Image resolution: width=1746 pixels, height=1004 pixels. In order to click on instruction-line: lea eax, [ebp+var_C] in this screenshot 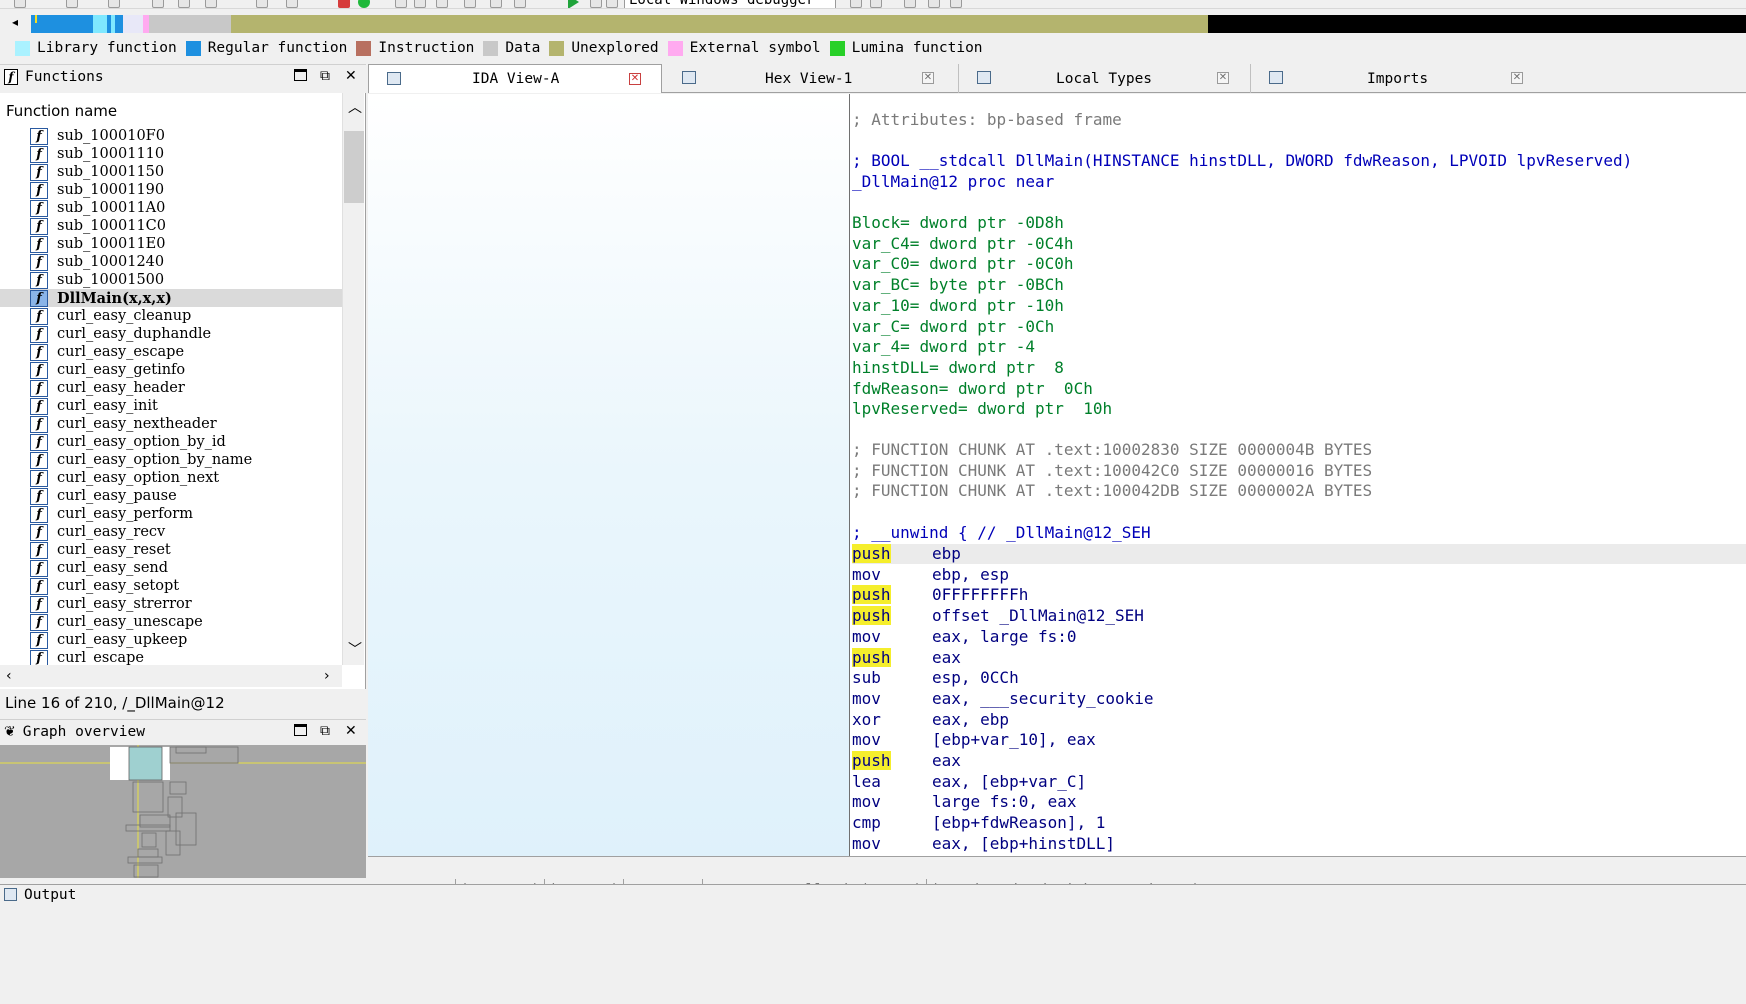, I will do `click(1299, 782)`.